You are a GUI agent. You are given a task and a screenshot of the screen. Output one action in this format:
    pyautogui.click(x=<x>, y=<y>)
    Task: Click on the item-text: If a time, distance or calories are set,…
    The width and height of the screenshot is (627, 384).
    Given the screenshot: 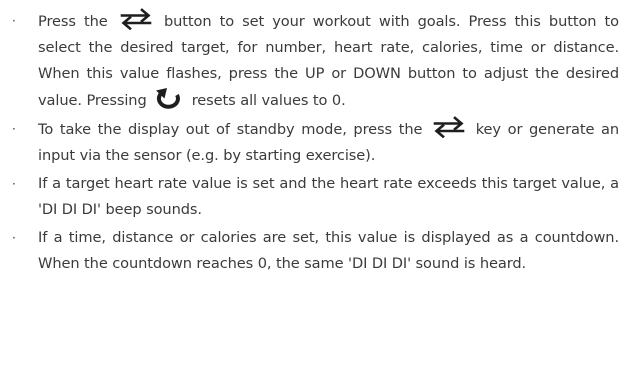 What is the action you would take?
    pyautogui.click(x=328, y=250)
    